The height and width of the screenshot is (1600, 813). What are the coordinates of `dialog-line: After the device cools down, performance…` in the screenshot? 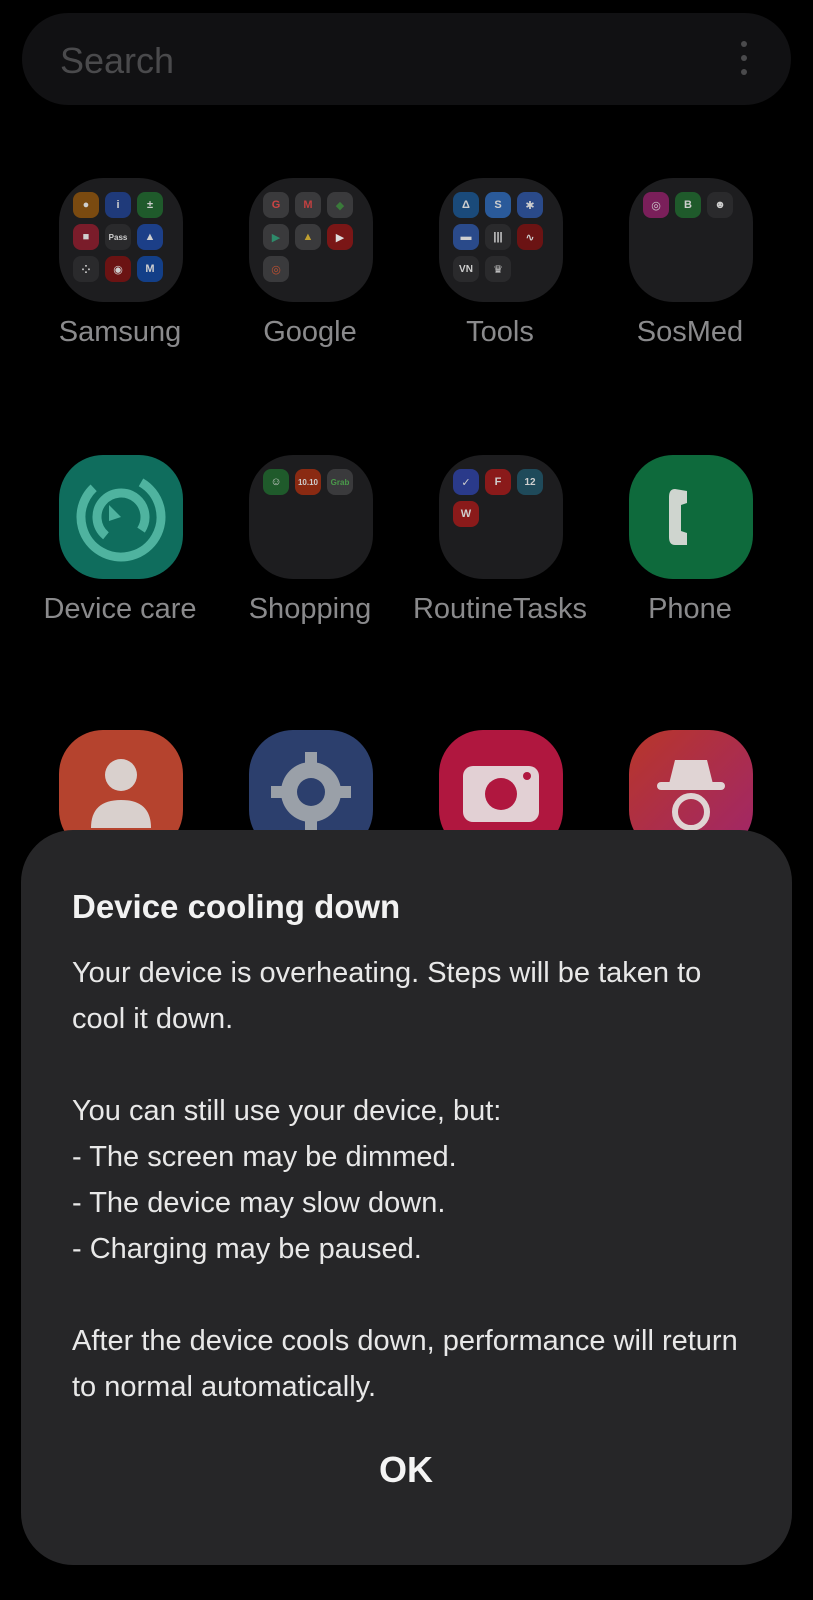 It's located at (405, 1364).